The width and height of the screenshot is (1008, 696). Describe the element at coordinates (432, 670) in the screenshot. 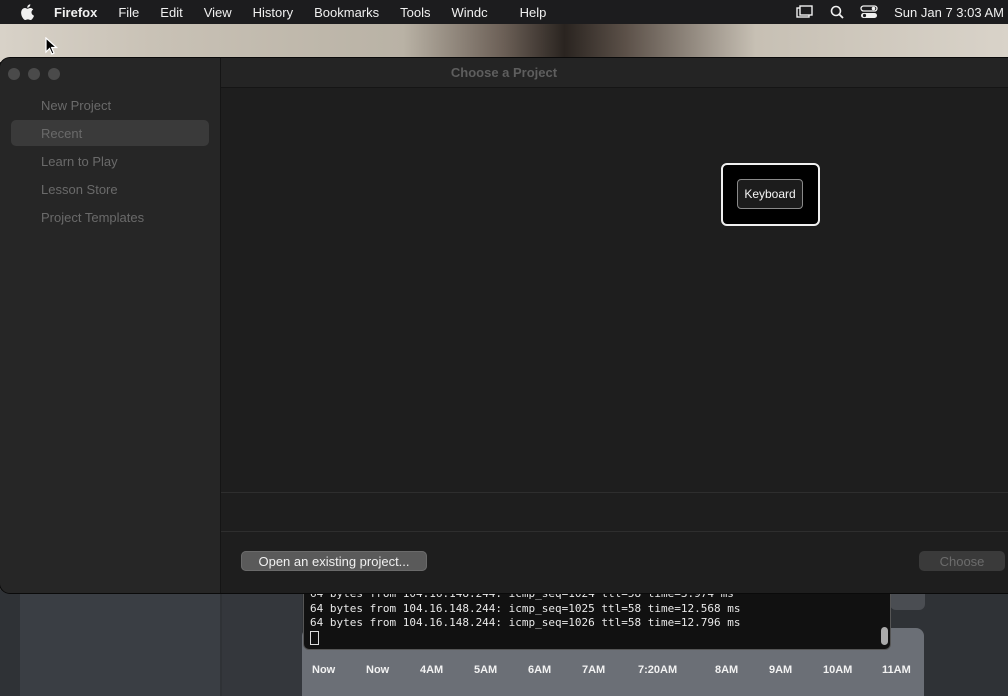

I see `weather-hour: 4AM` at that location.